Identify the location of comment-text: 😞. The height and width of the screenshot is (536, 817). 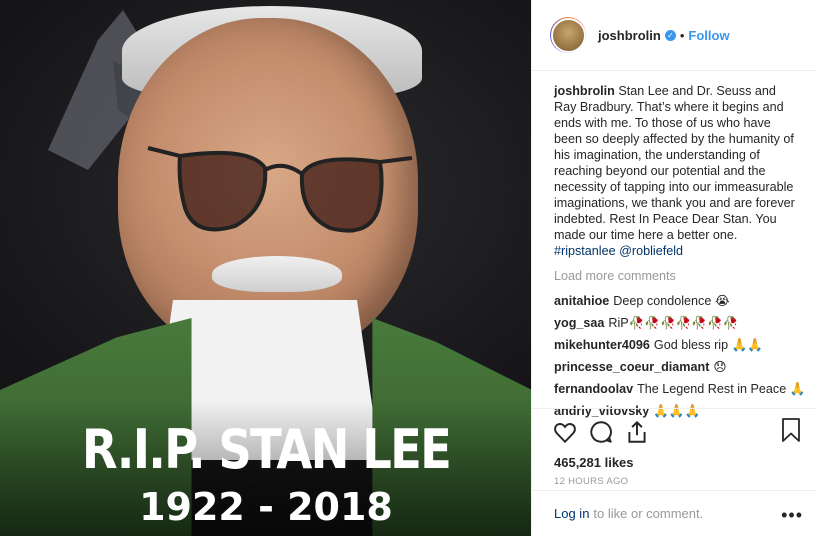
(720, 367).